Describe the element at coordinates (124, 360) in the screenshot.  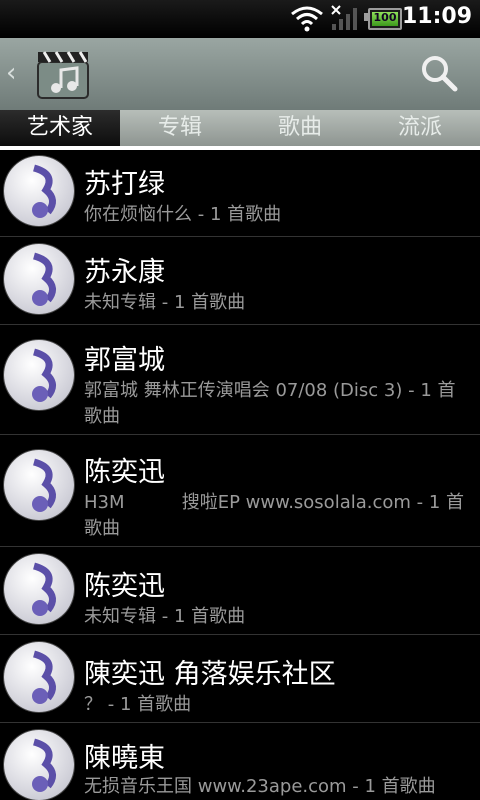
I see `artist-name: 郭富城` at that location.